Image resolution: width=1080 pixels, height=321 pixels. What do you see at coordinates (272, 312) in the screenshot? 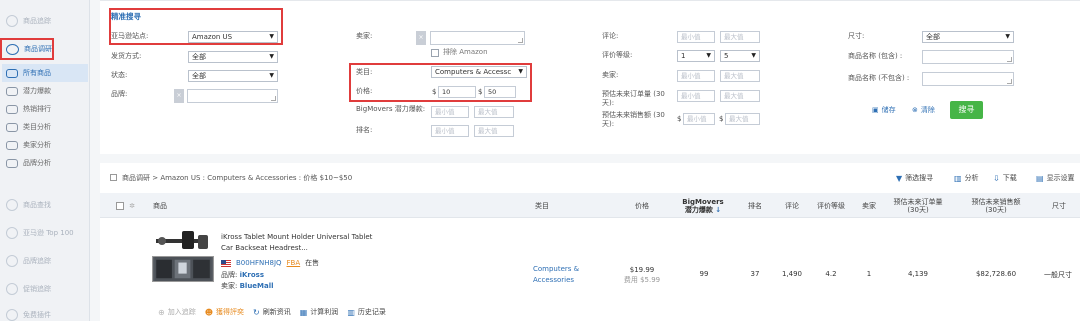
I see `refresh-action: ↻ 刷新资讯` at bounding box center [272, 312].